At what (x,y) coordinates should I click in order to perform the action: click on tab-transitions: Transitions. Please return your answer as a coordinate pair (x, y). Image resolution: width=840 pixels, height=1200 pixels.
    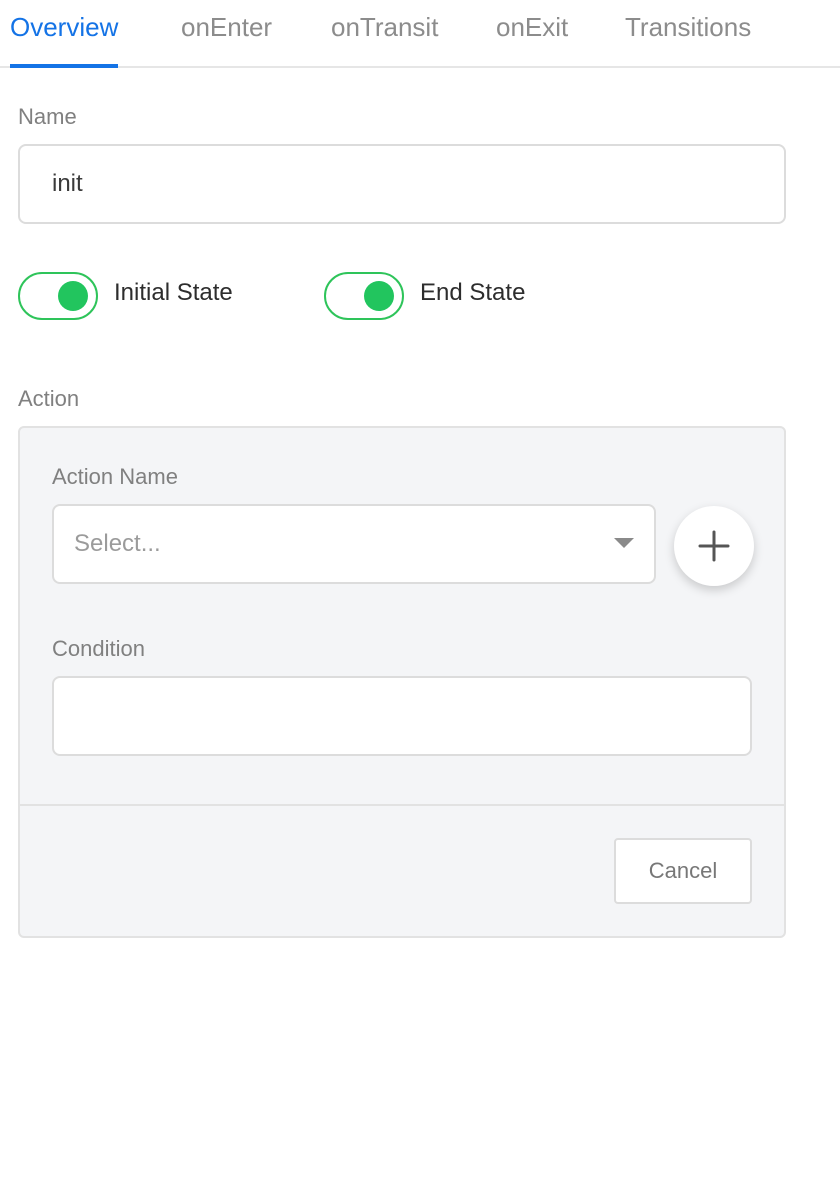
    Looking at the image, I should click on (688, 39).